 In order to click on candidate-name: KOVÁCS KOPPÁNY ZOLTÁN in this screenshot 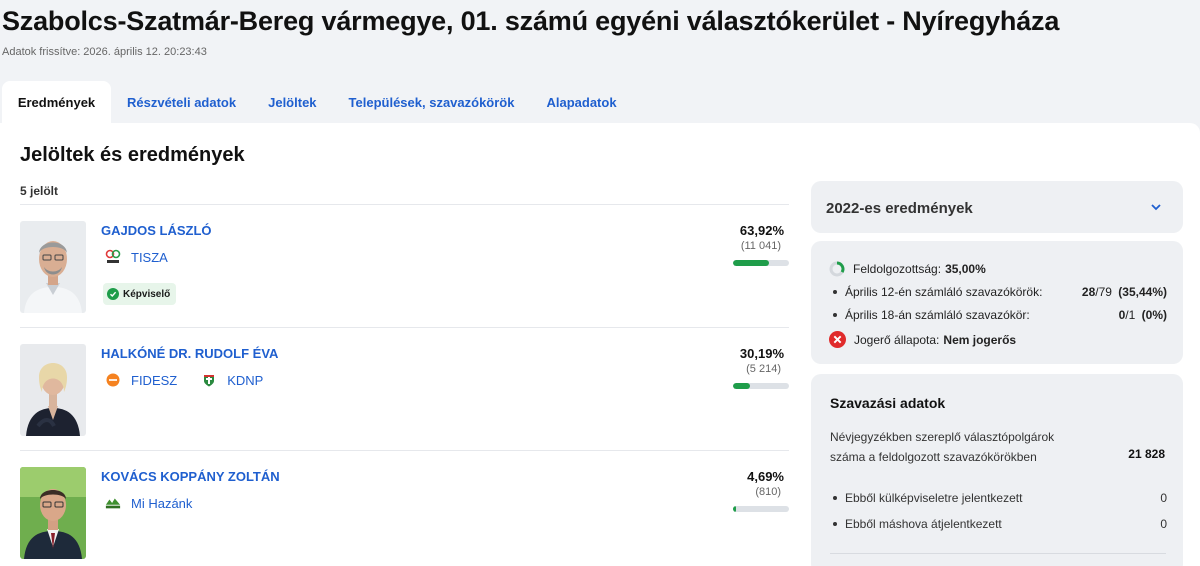, I will do `click(190, 476)`.